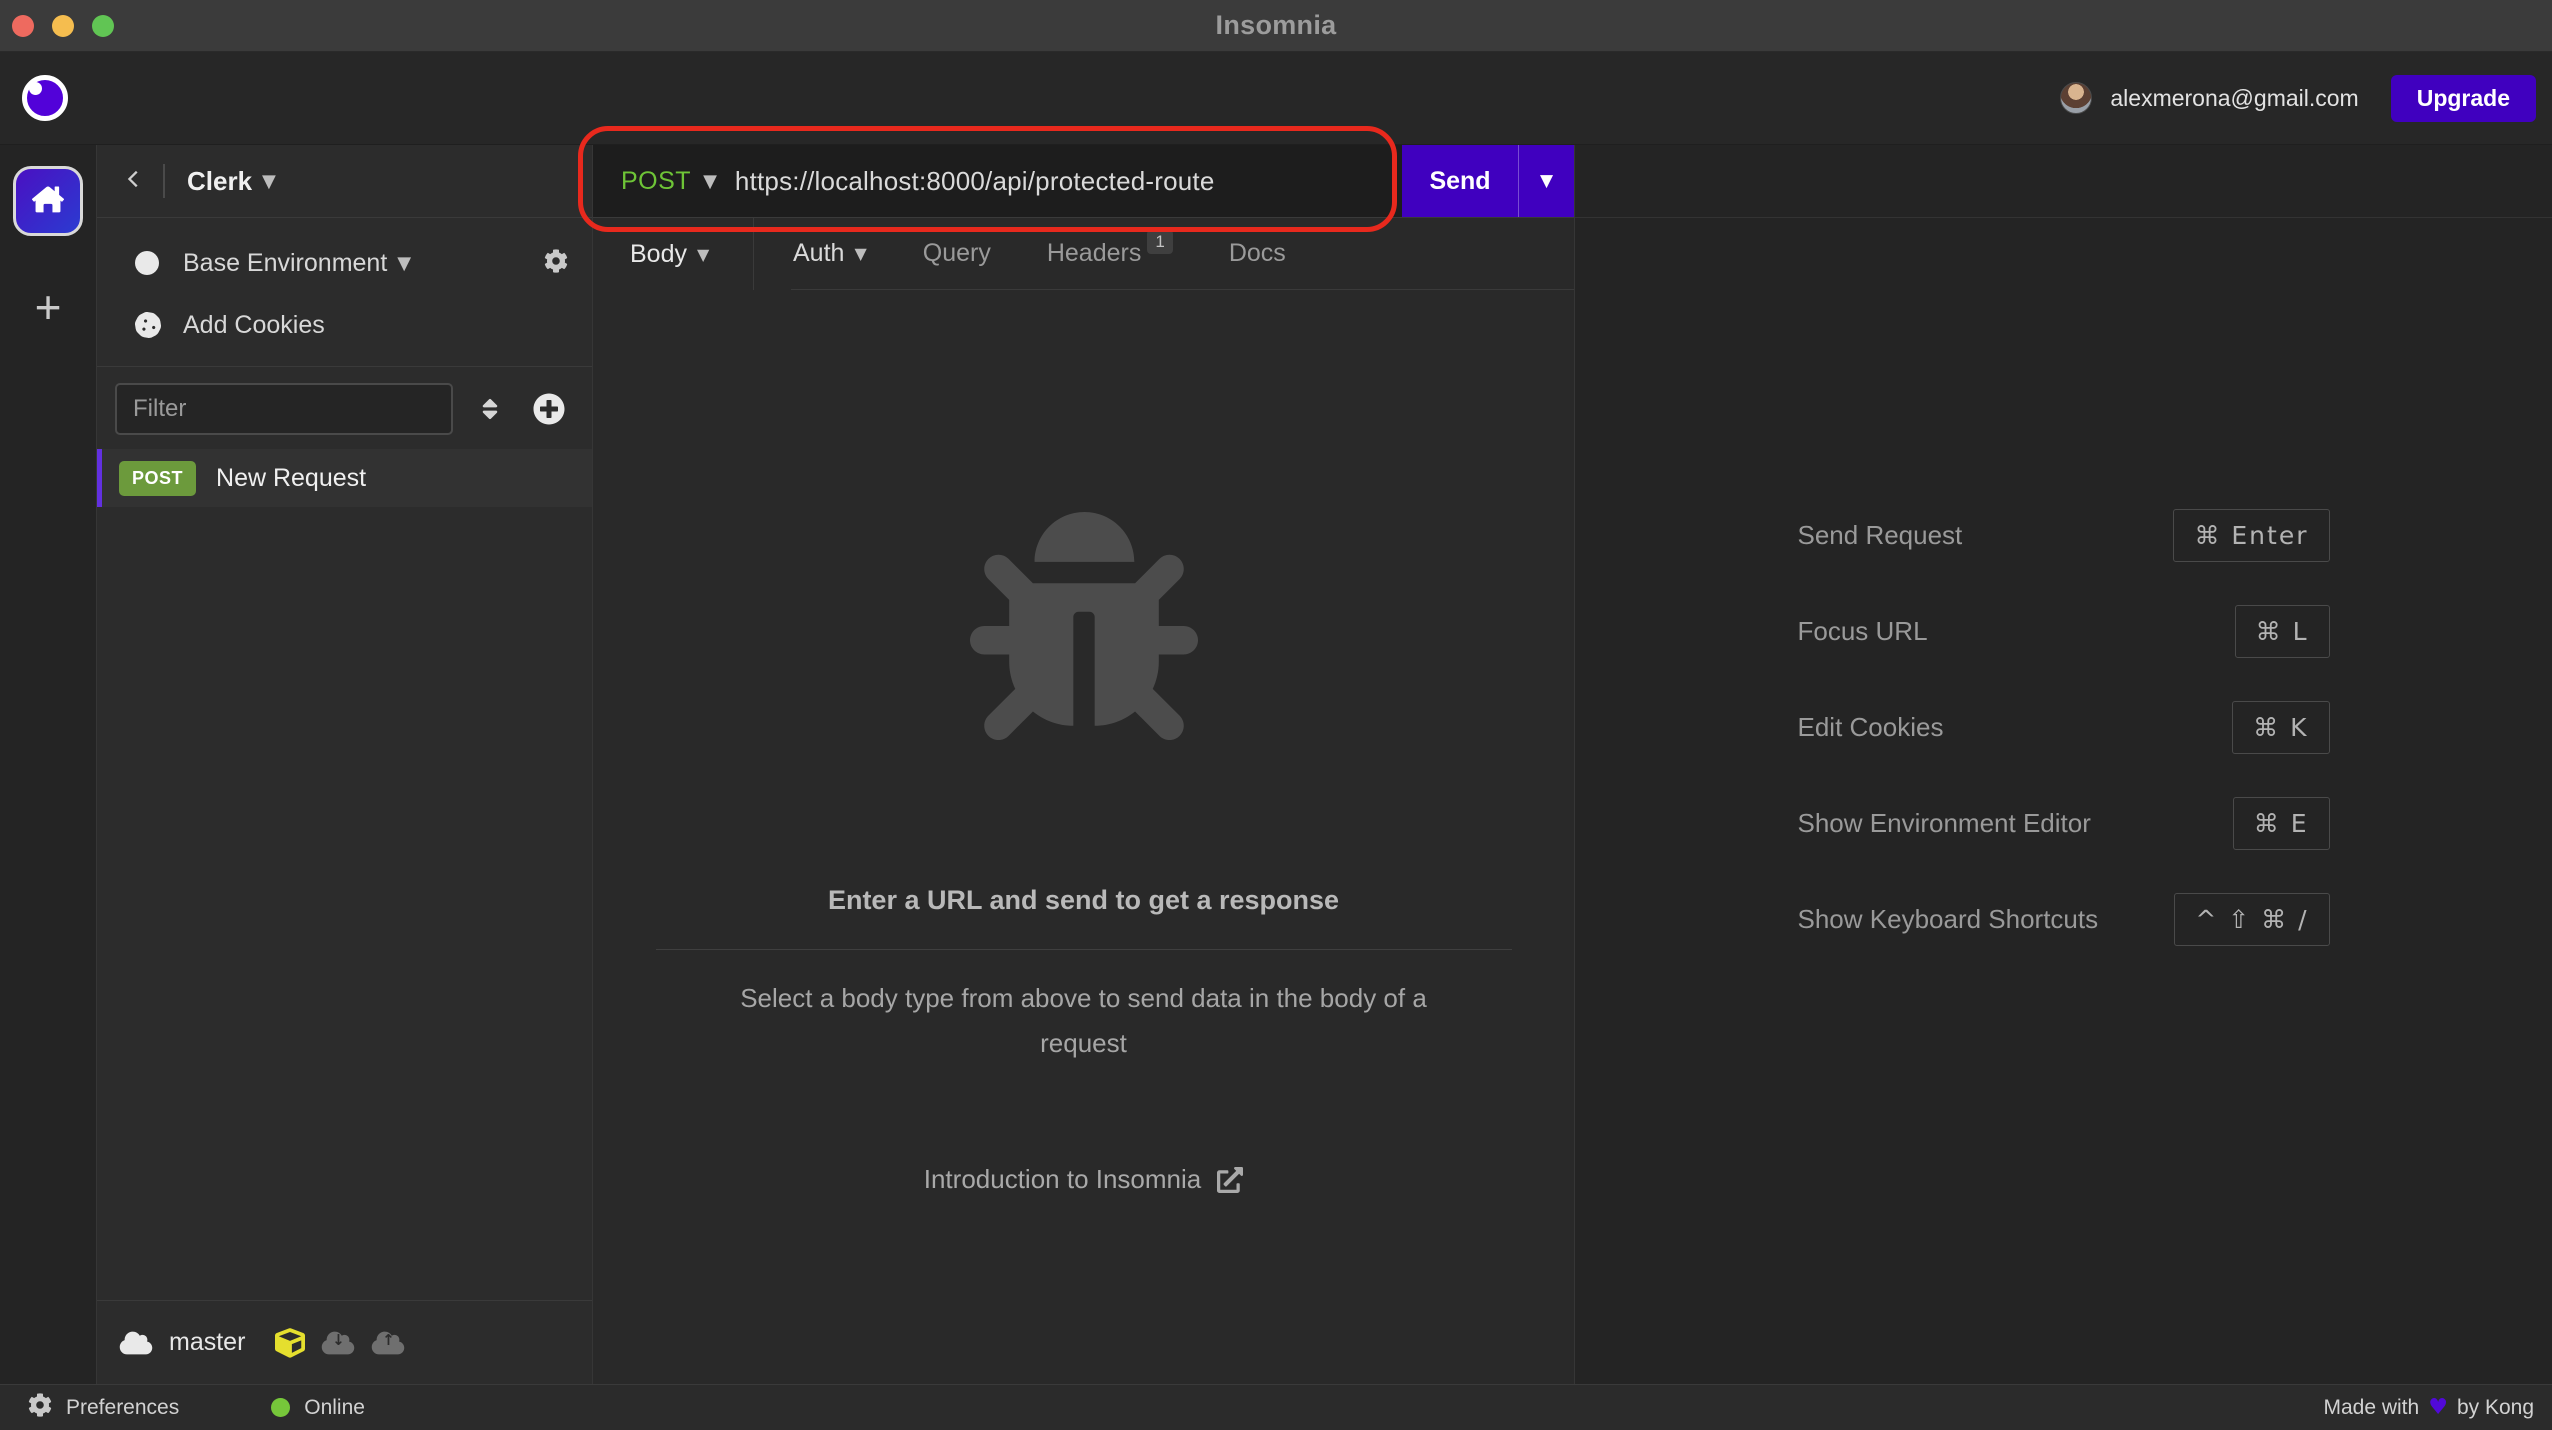 The height and width of the screenshot is (1430, 2552). I want to click on workspace-rail: +, so click(48, 764).